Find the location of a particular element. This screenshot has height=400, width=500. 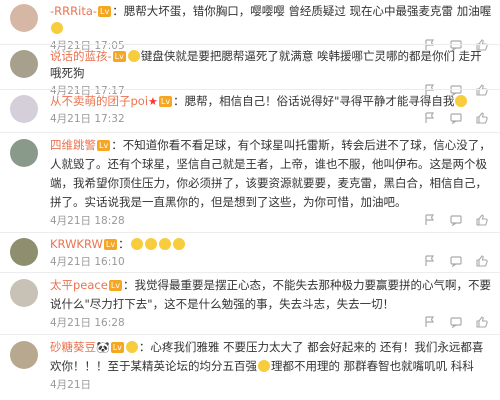

star-icon: ★ is located at coordinates (153, 101).